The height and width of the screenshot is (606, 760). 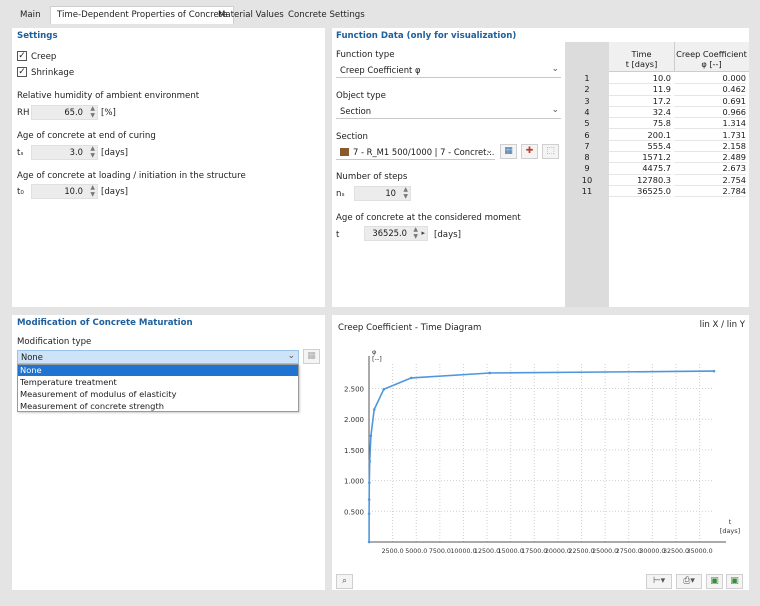 What do you see at coordinates (377, 359) in the screenshot?
I see `y-axis-unit: [--]` at bounding box center [377, 359].